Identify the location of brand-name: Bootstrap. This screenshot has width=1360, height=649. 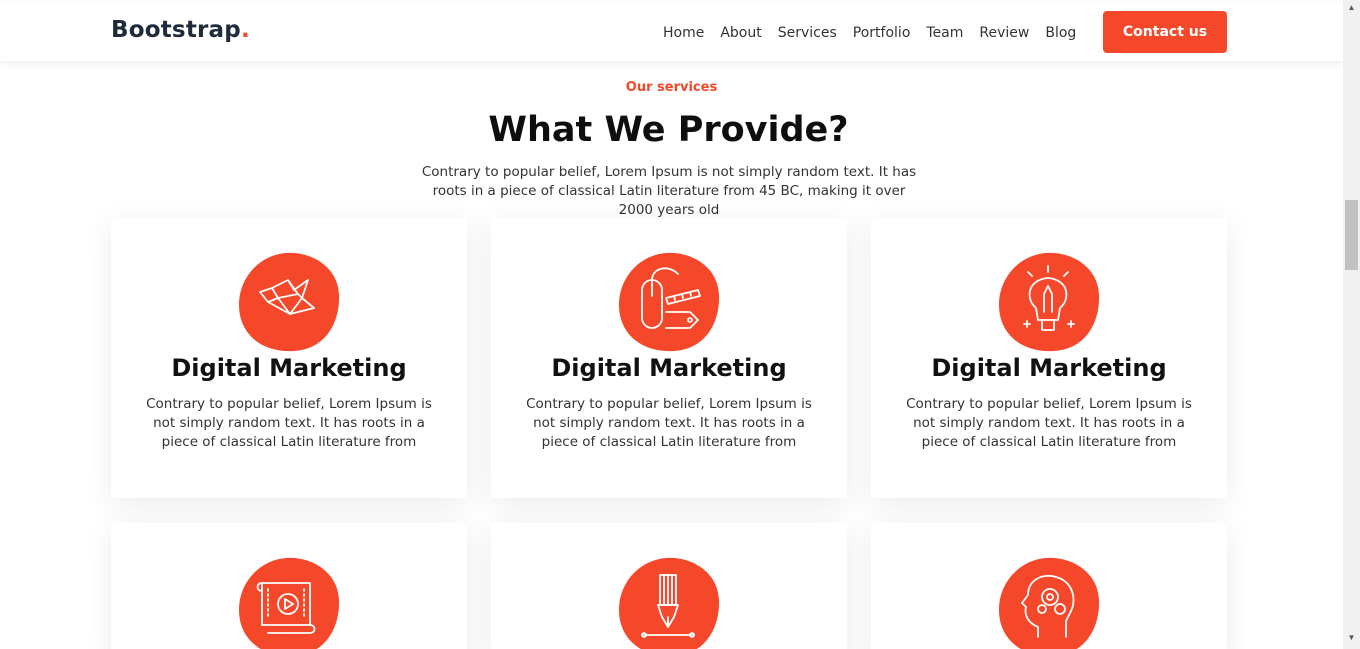
(176, 30).